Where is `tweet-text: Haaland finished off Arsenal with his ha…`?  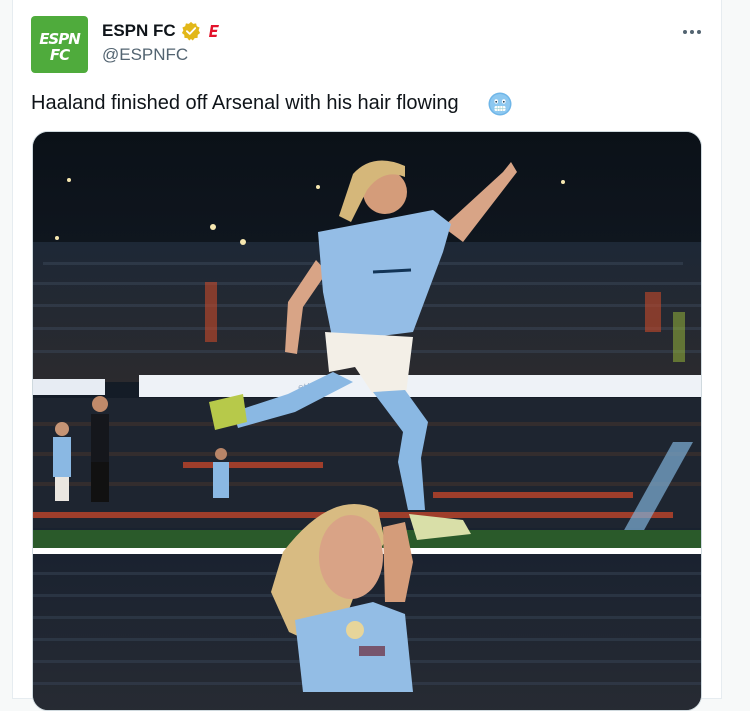 tweet-text: Haaland finished off Arsenal with his ha… is located at coordinates (245, 103).